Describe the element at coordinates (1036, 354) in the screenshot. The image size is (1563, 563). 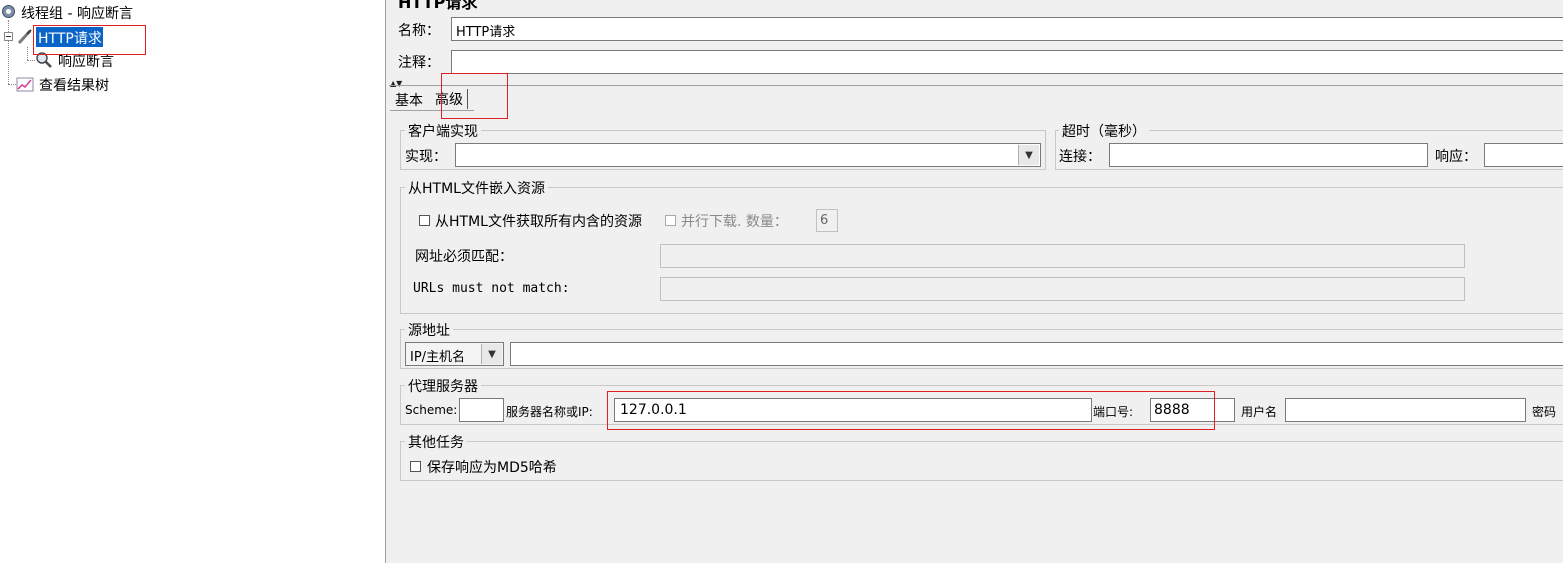
I see `source-address-field` at that location.